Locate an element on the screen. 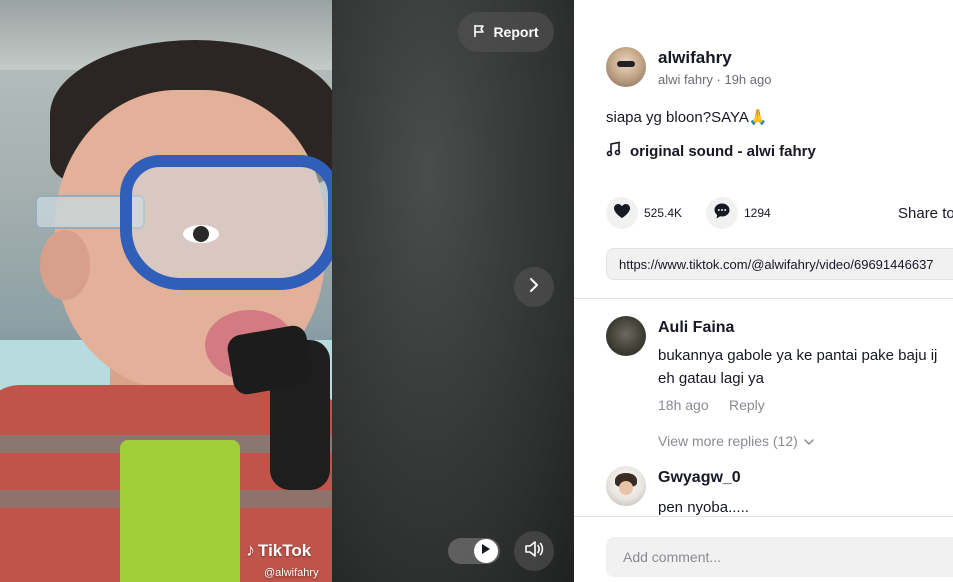 This screenshot has height=582, width=953. heart-icon is located at coordinates (622, 213).